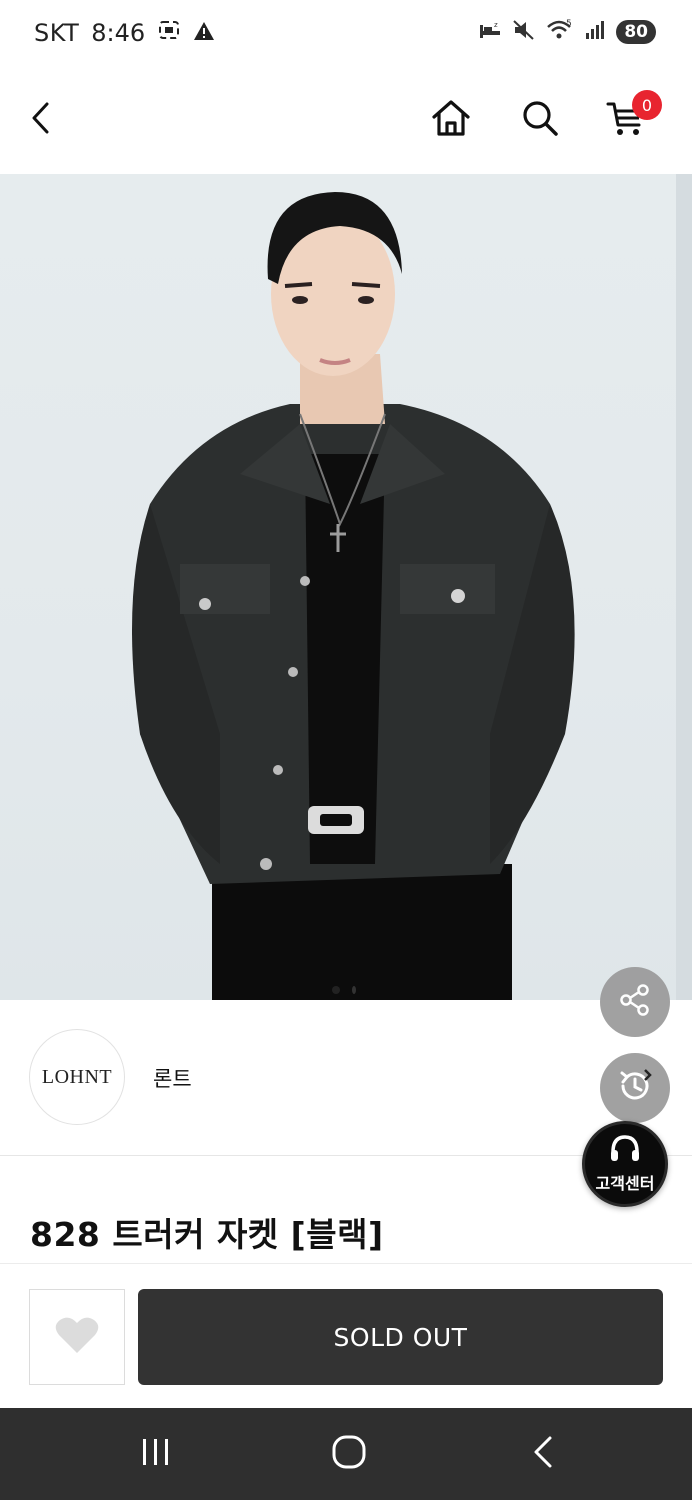 The image size is (692, 1500). I want to click on home-icon, so click(451, 120).